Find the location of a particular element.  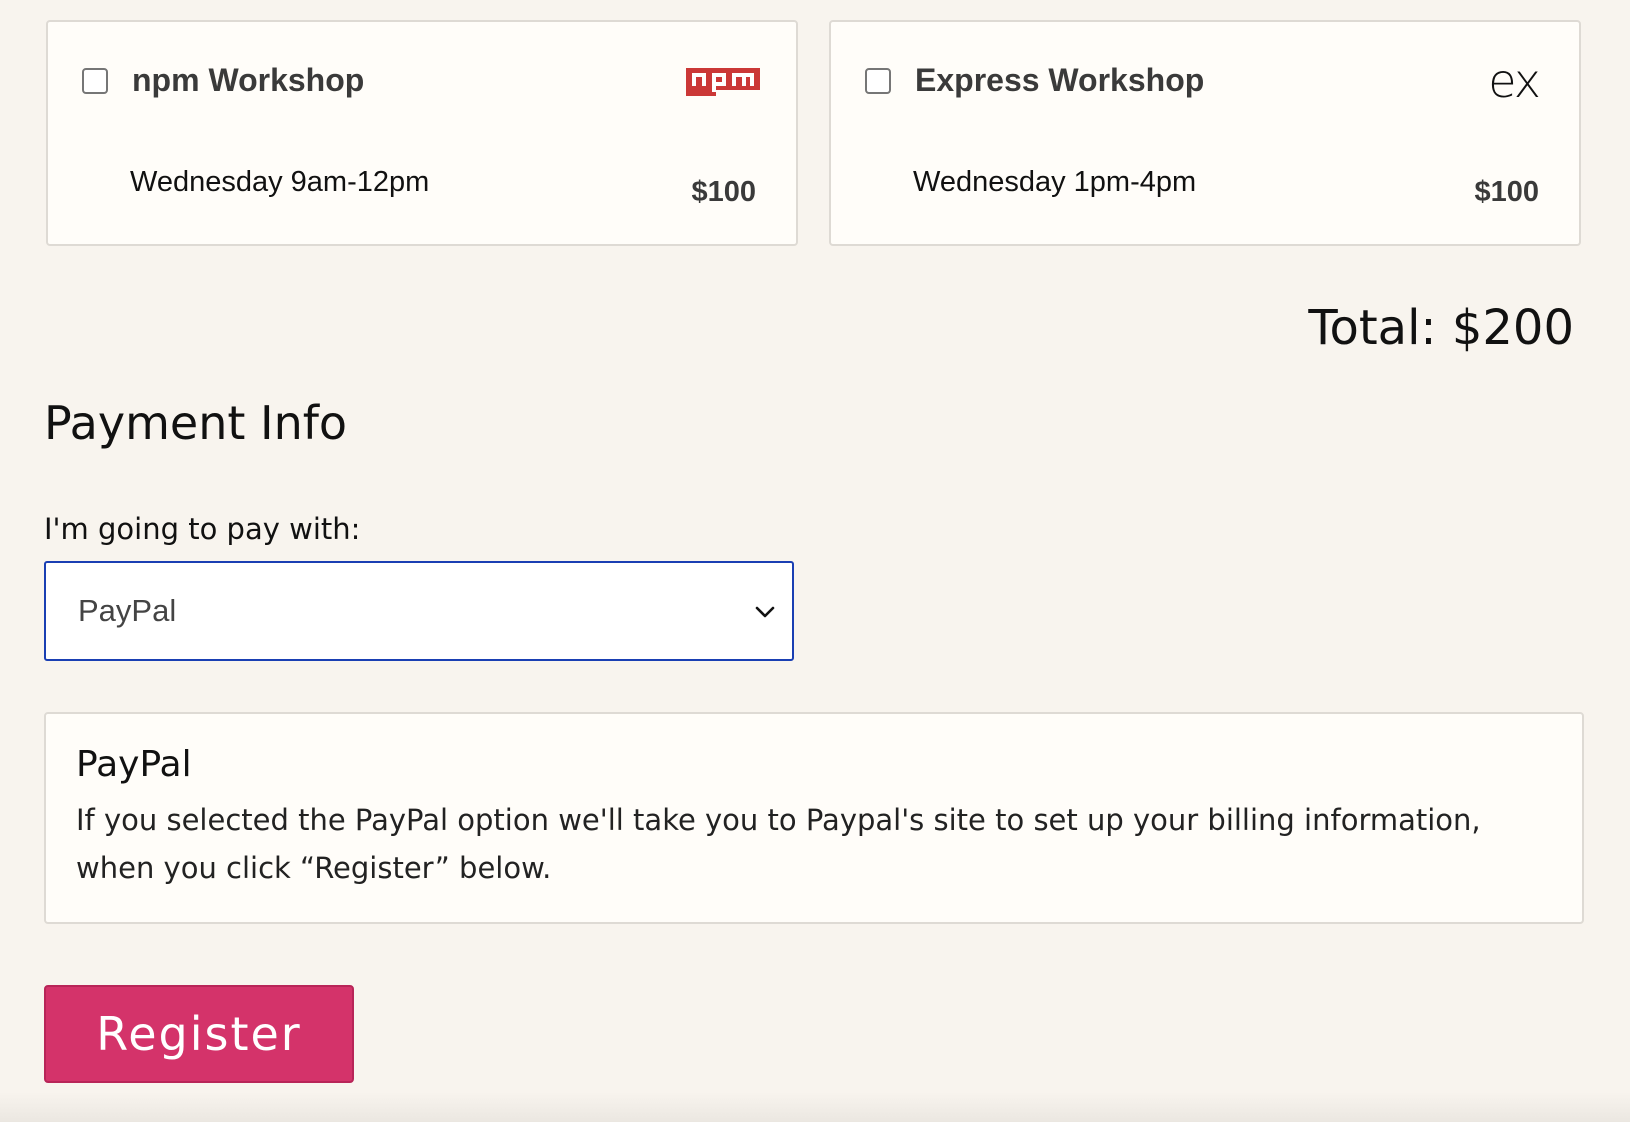

payment-method-select: PayPal is located at coordinates (419, 611).